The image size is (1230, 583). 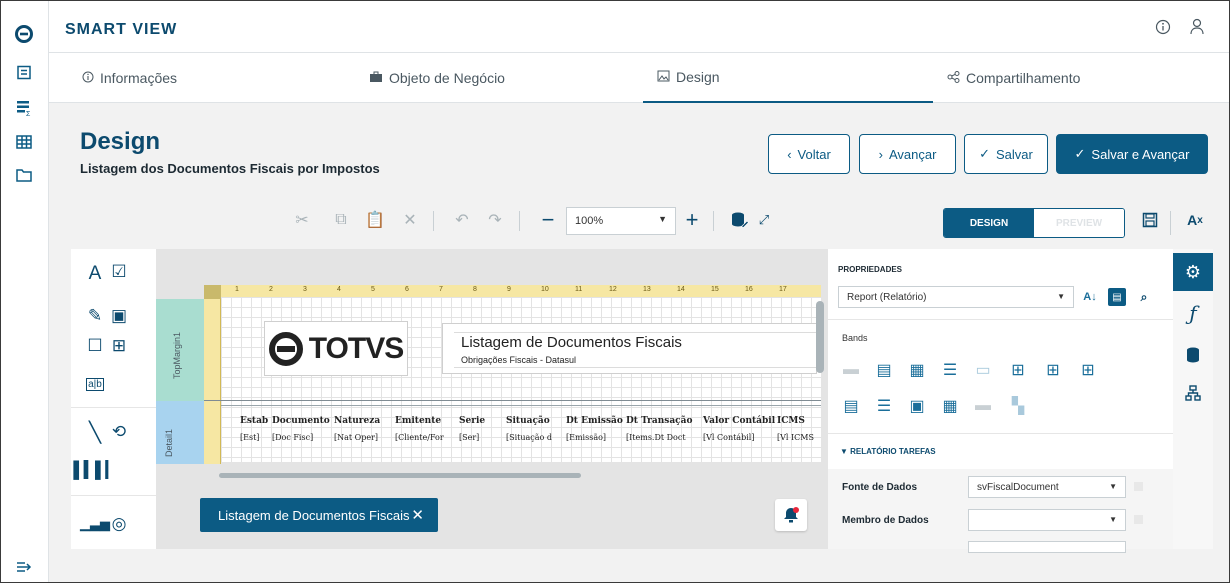 I want to click on report-field-cell: [Emissão], so click(x=586, y=437).